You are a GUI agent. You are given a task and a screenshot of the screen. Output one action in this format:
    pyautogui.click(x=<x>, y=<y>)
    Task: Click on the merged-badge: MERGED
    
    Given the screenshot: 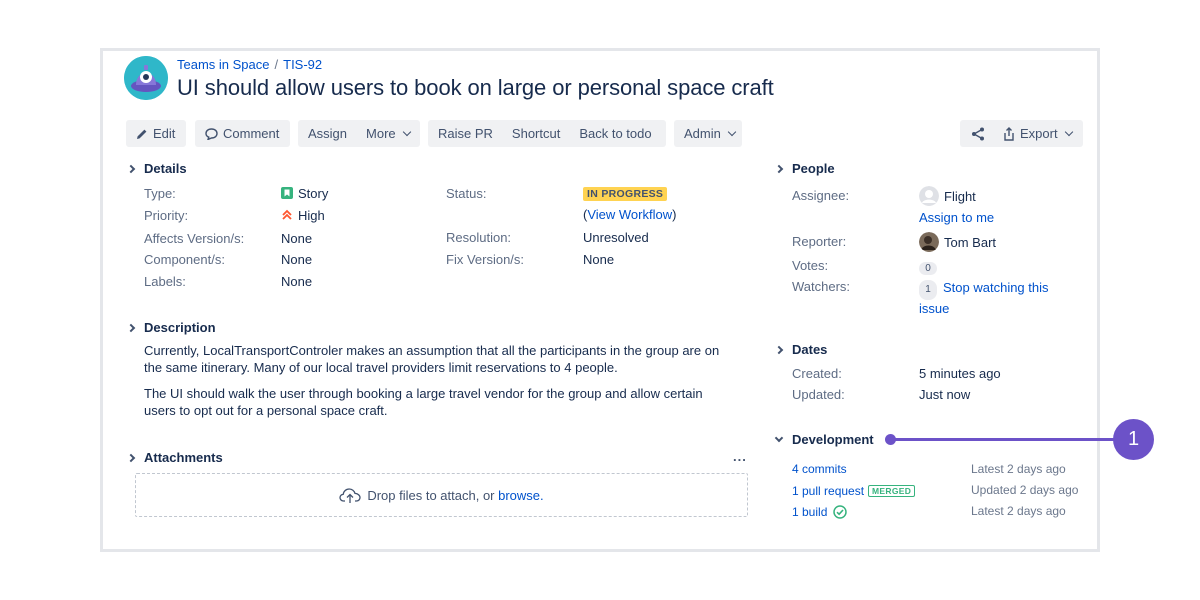 What is the action you would take?
    pyautogui.click(x=892, y=491)
    